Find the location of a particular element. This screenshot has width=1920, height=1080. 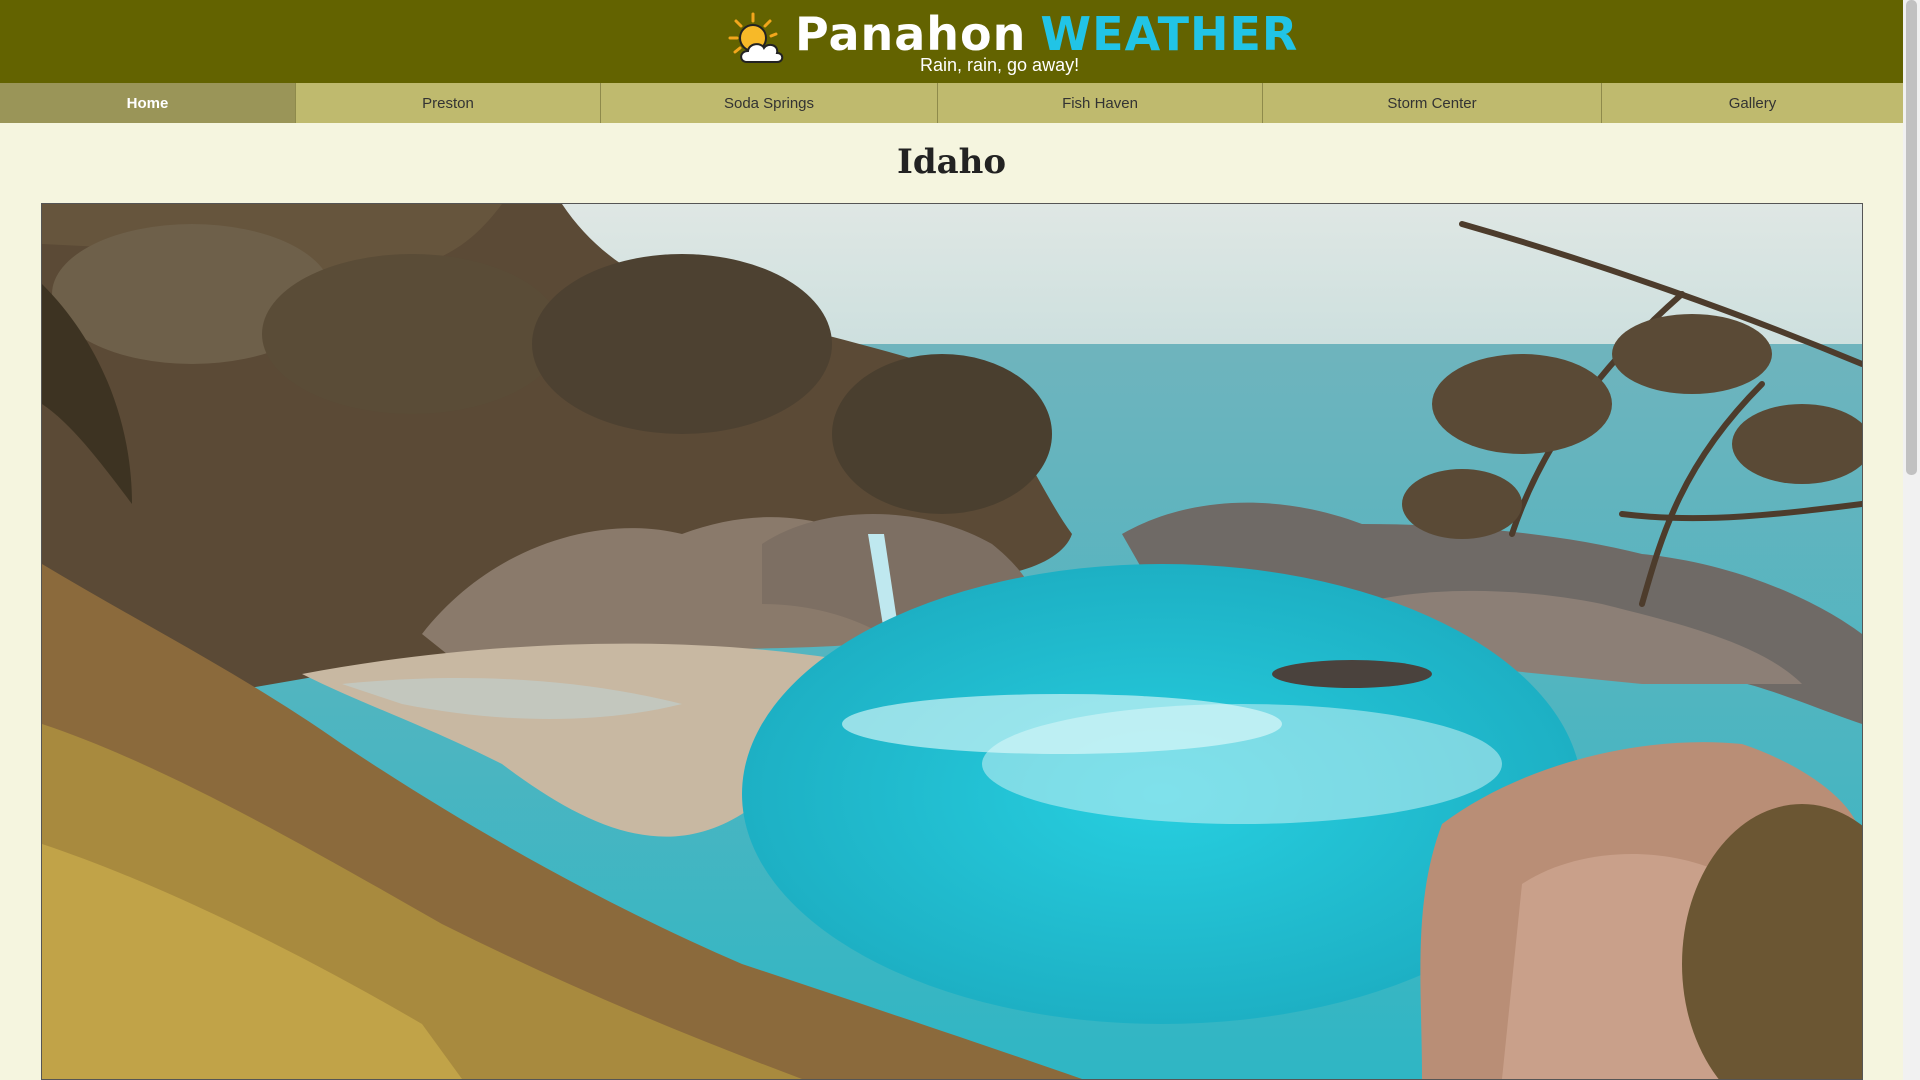

brand-name-part1: Panahon is located at coordinates (911, 34).